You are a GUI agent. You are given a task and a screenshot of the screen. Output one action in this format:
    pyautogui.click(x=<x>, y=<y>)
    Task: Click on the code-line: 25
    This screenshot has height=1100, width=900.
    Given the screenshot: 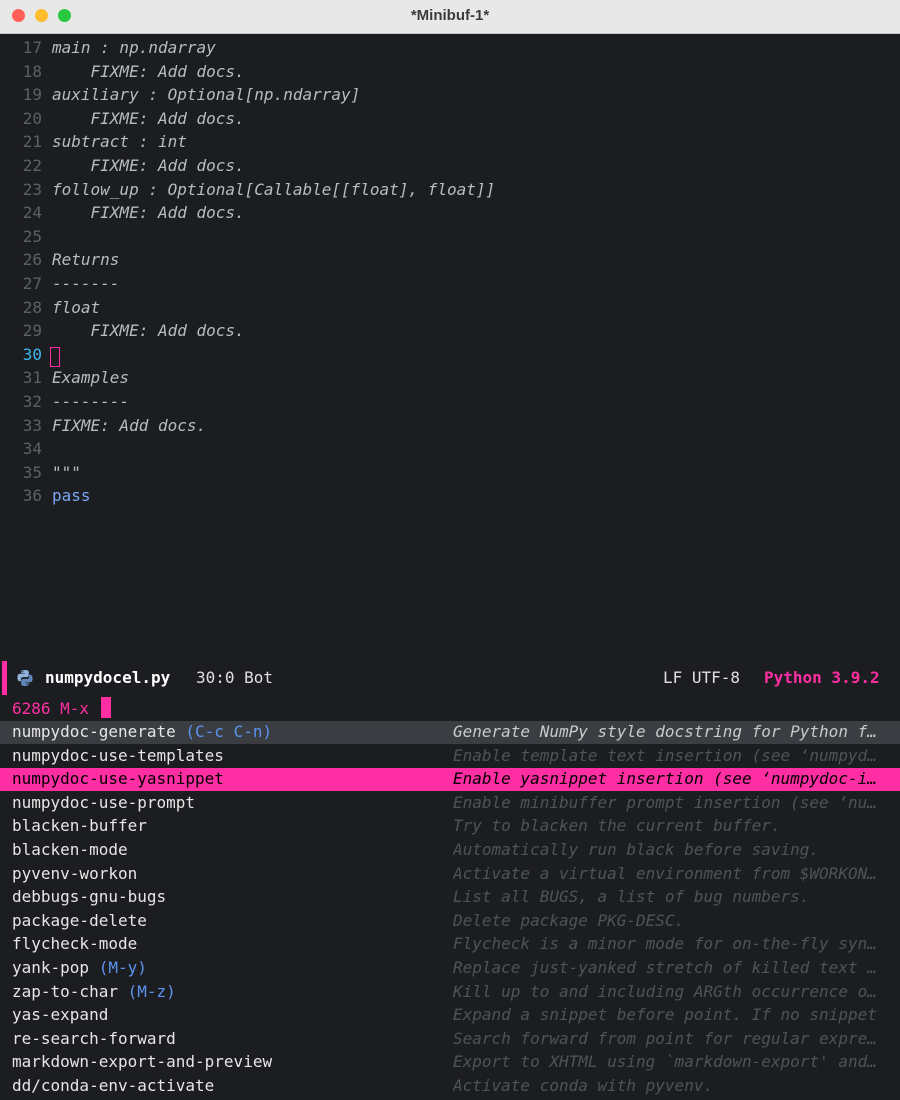 What is the action you would take?
    pyautogui.click(x=450, y=238)
    